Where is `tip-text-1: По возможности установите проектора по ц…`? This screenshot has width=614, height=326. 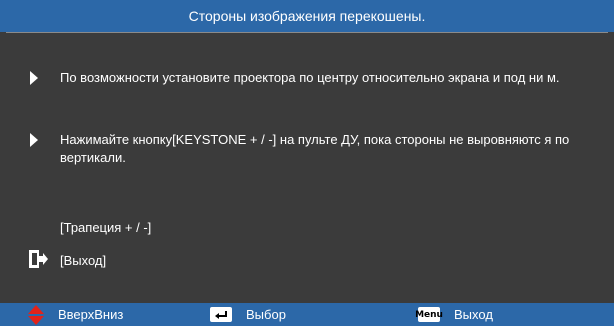
tip-text-1: По возможности установите проектора по ц… is located at coordinates (310, 77).